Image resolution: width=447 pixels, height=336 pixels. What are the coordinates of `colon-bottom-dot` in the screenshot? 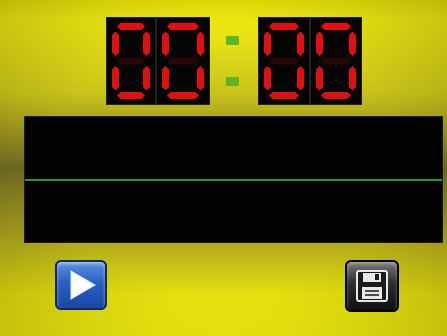 It's located at (232, 81).